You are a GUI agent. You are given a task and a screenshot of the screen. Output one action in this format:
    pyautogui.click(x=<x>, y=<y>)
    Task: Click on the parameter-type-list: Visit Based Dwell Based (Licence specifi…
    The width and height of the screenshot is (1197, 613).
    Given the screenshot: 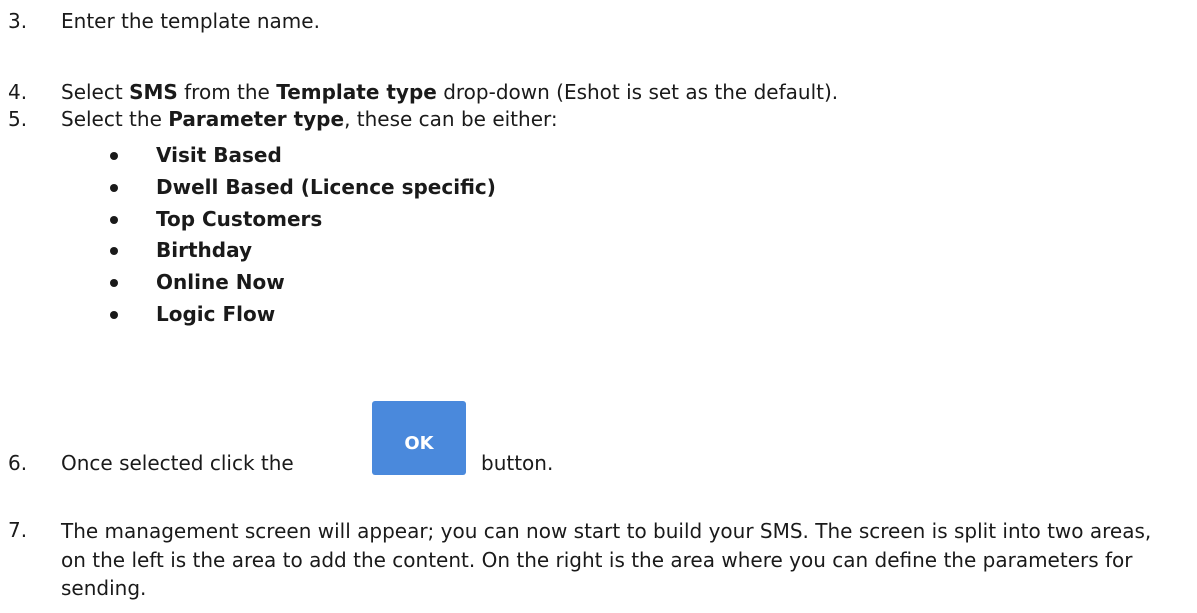 What is the action you would take?
    pyautogui.click(x=303, y=235)
    